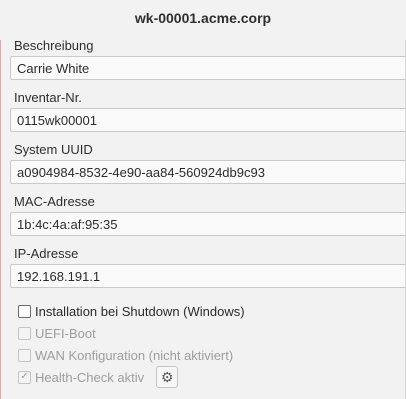  What do you see at coordinates (24, 333) in the screenshot?
I see `uefi-boot-checkbox` at bounding box center [24, 333].